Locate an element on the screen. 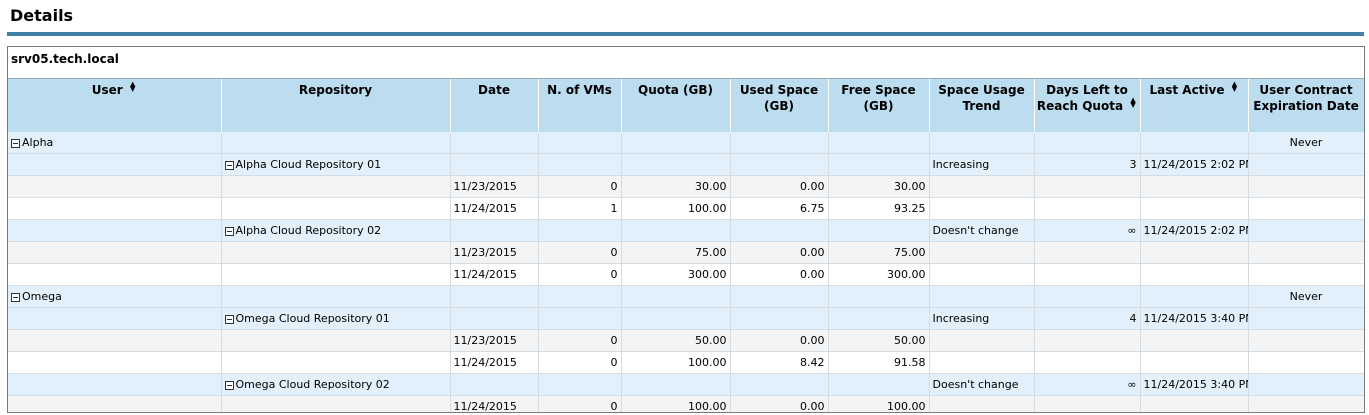 This screenshot has height=415, width=1369. group-label: Omega is located at coordinates (42, 296).